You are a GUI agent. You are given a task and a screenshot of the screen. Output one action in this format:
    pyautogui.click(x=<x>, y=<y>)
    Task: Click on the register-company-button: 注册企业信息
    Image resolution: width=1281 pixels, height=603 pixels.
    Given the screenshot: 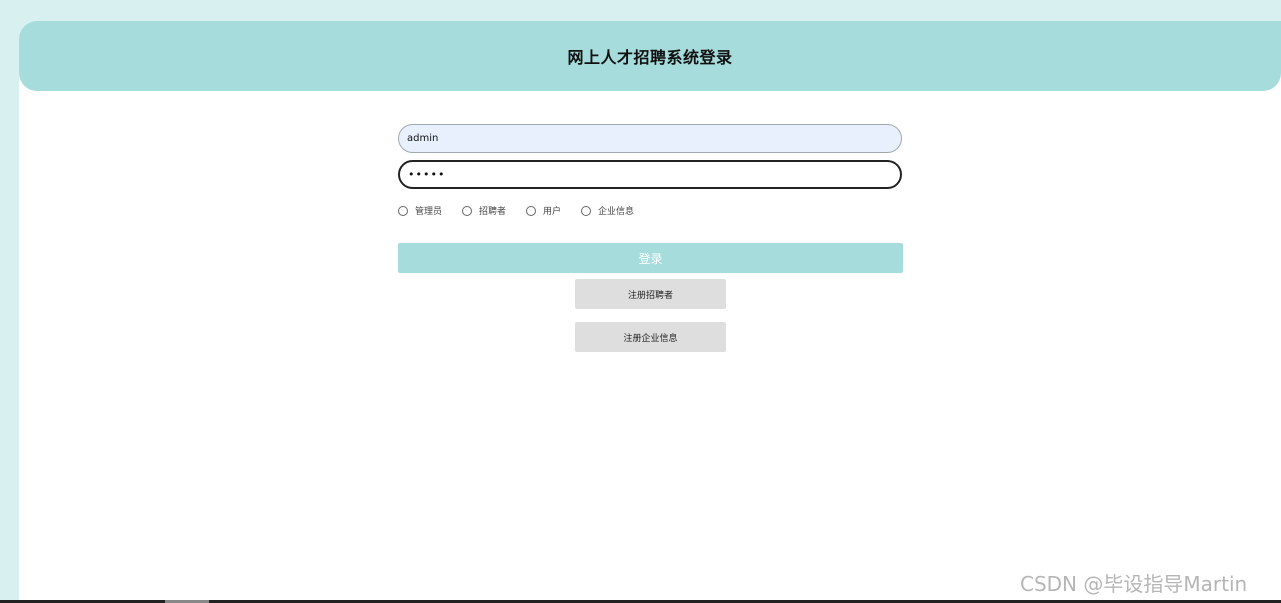 What is the action you would take?
    pyautogui.click(x=650, y=337)
    